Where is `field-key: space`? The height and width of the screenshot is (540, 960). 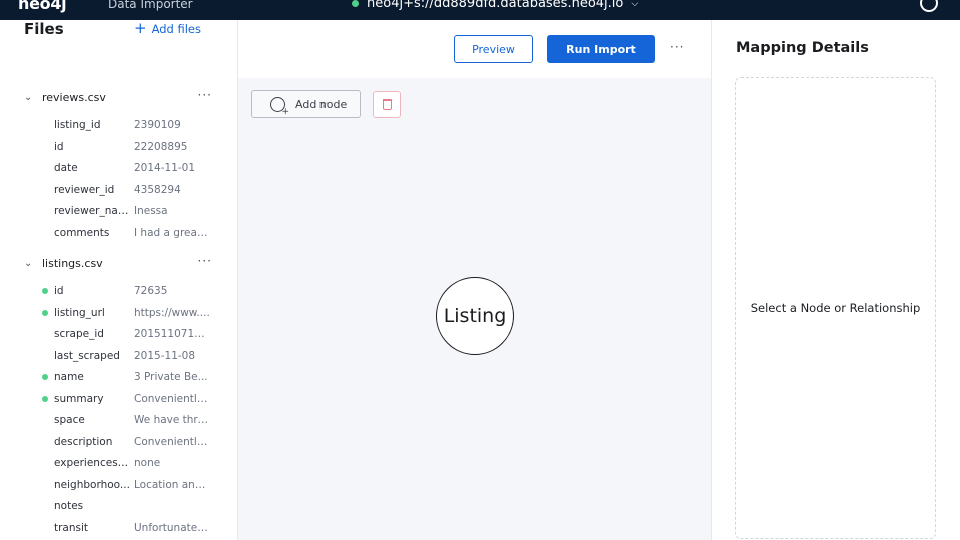 field-key: space is located at coordinates (69, 420).